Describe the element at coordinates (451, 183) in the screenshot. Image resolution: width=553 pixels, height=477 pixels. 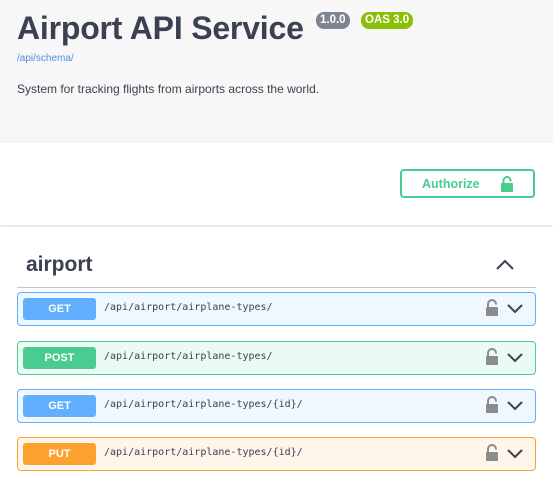
I see `authorize-label: Authorize` at that location.